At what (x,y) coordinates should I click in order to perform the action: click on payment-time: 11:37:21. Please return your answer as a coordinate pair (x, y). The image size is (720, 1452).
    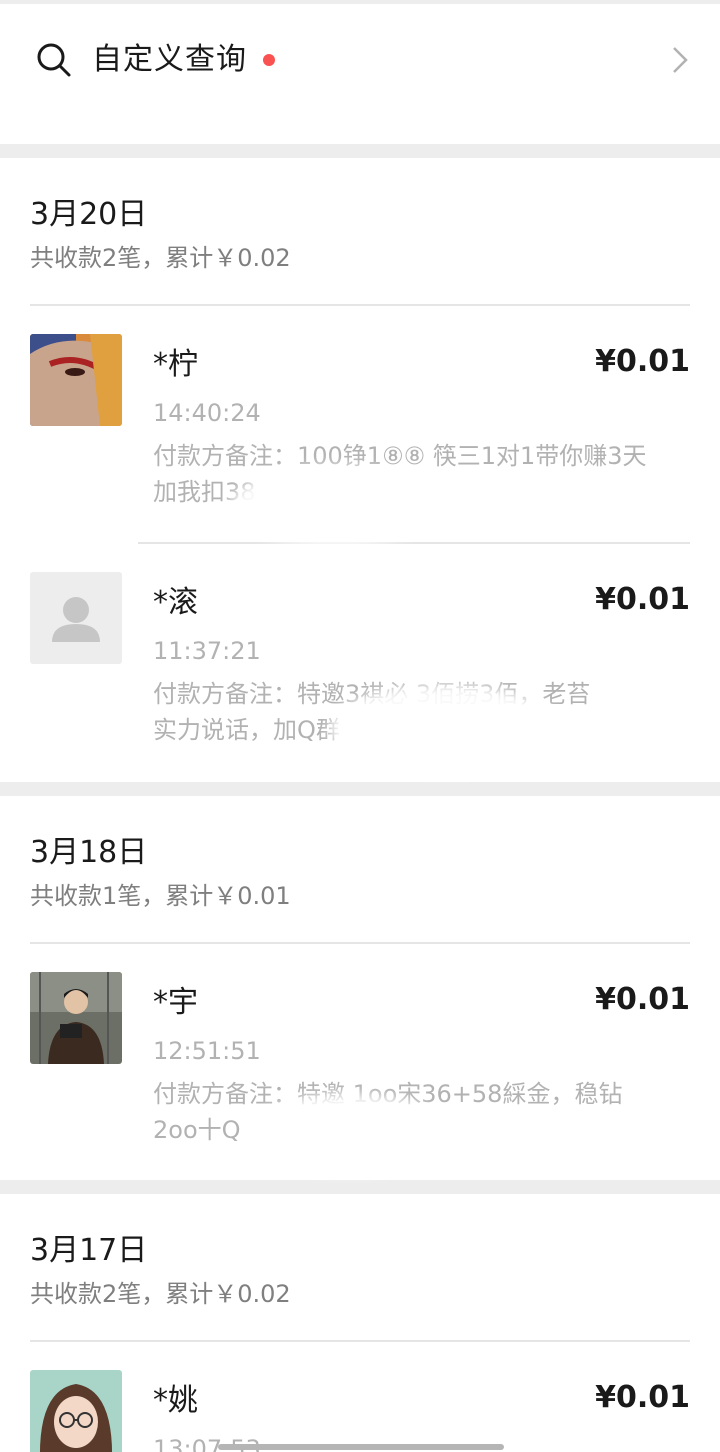
    Looking at the image, I should click on (207, 651).